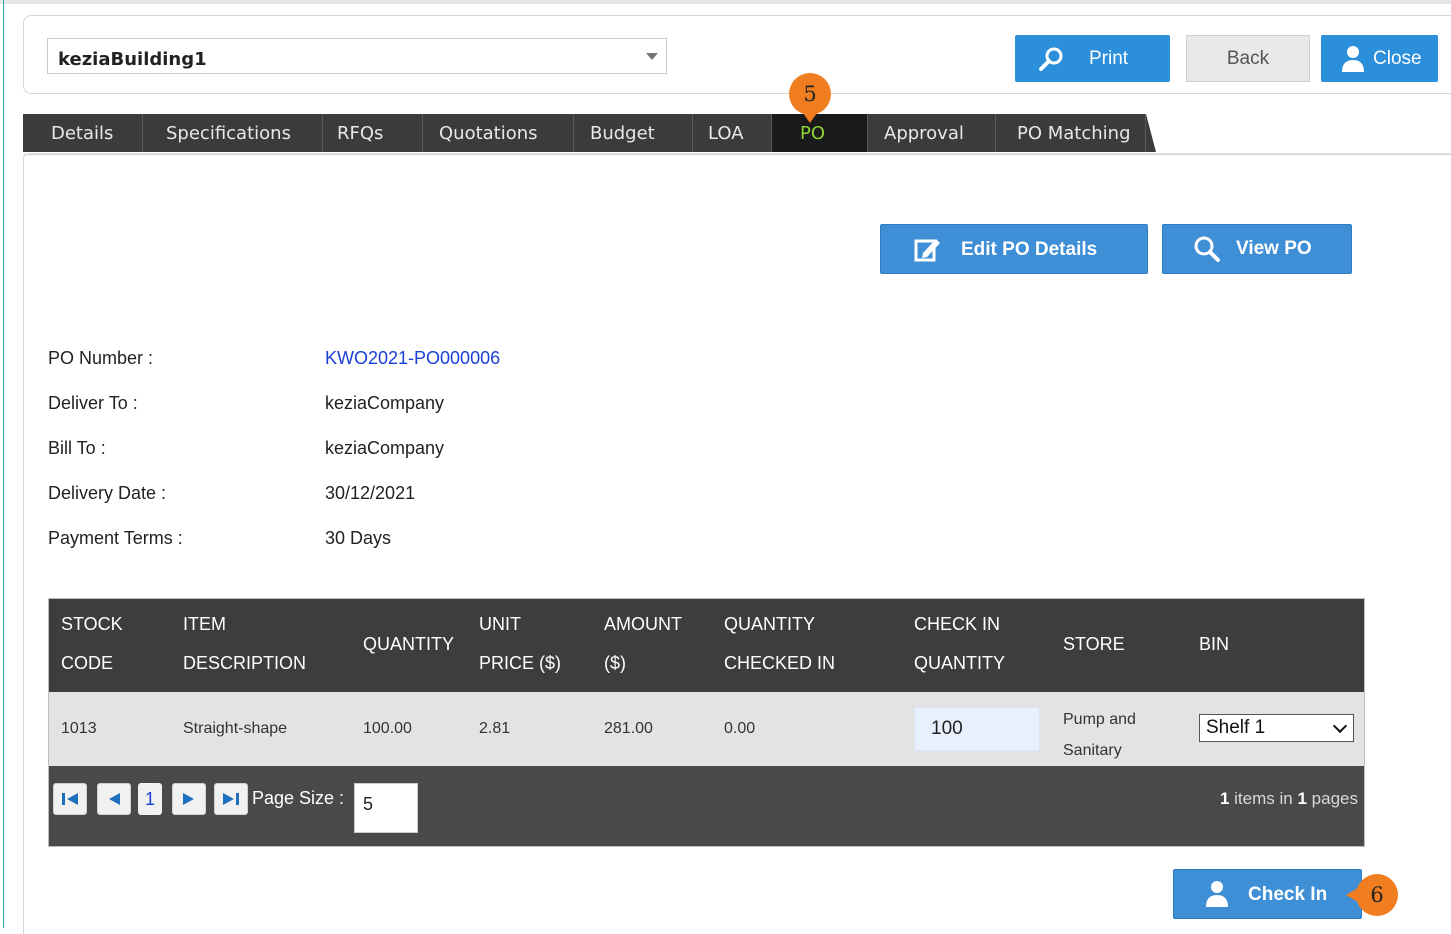 Image resolution: width=1451 pixels, height=934 pixels. I want to click on payment-terms-value: 30 Days, so click(358, 538).